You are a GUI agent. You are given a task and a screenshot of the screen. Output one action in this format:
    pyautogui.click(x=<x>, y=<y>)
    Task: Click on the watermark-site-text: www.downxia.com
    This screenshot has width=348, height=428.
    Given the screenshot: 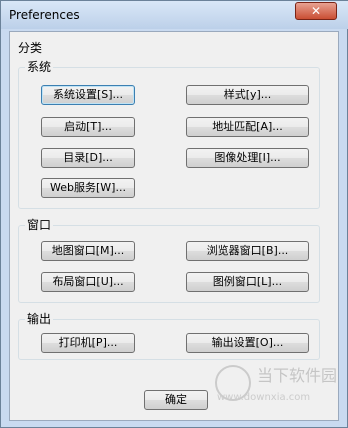 What is the action you would take?
    pyautogui.click(x=264, y=397)
    